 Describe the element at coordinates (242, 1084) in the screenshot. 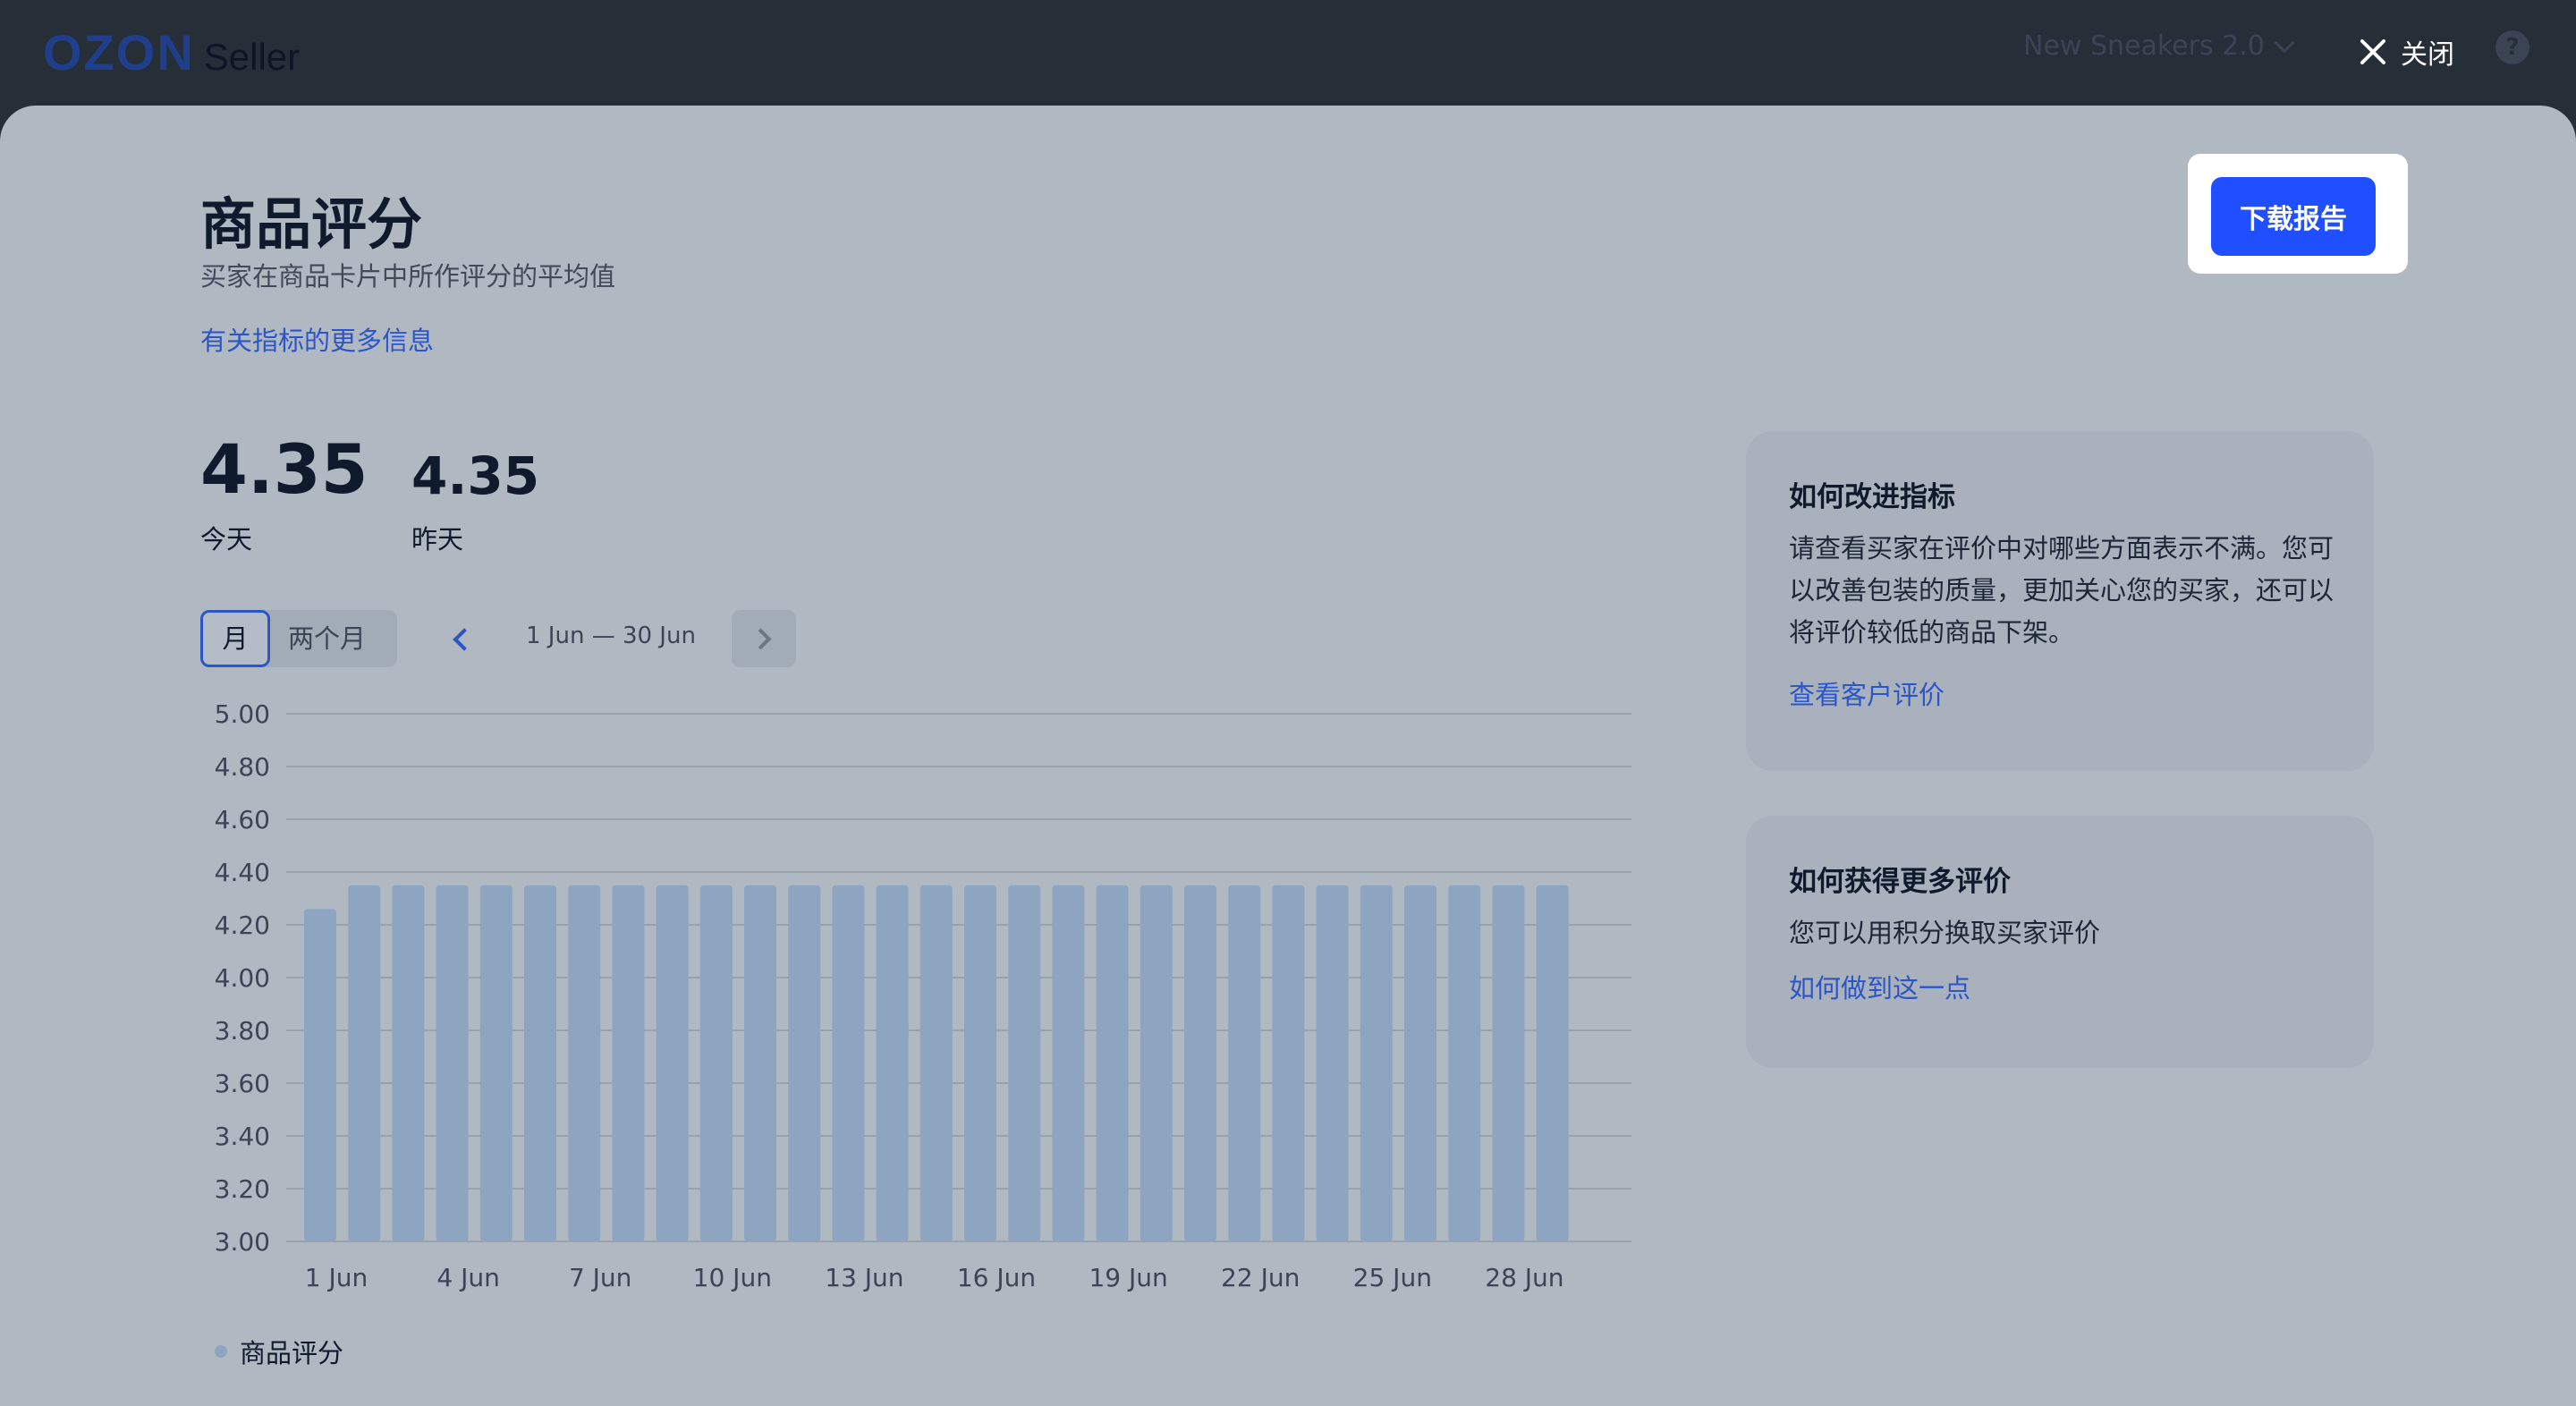

I see `y-tick-label: 3.60` at that location.